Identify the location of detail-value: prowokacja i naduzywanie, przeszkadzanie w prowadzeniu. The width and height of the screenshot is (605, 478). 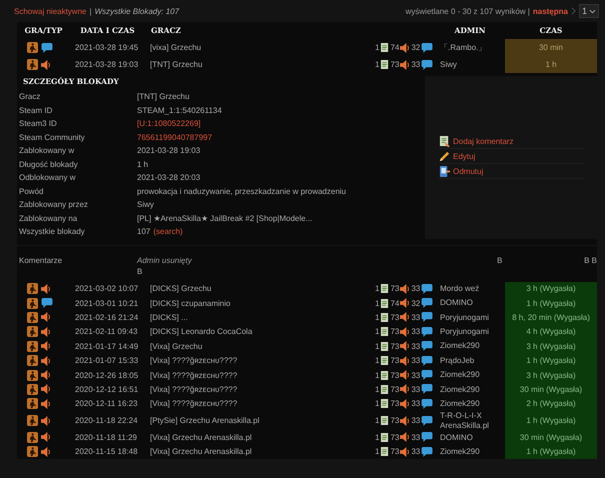
(241, 191).